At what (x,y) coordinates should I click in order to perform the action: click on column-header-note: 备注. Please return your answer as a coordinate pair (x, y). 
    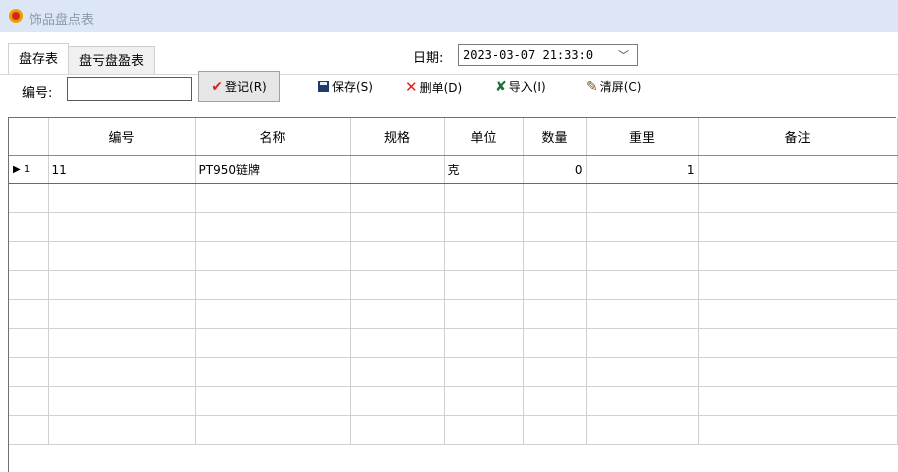
    Looking at the image, I should click on (798, 137).